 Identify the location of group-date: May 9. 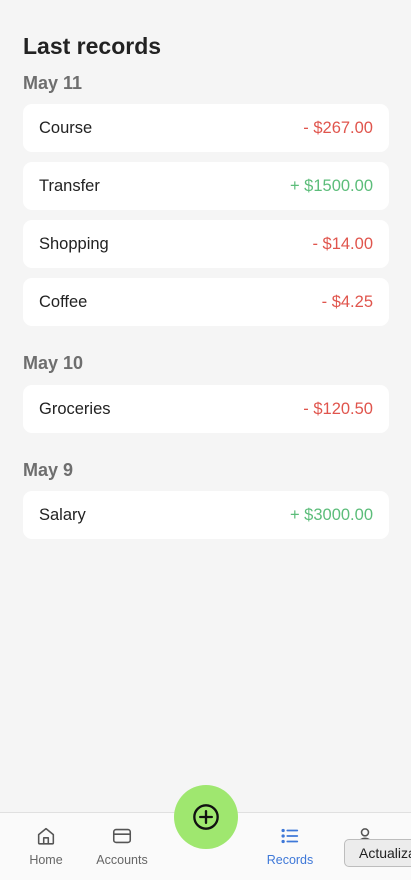
(48, 470).